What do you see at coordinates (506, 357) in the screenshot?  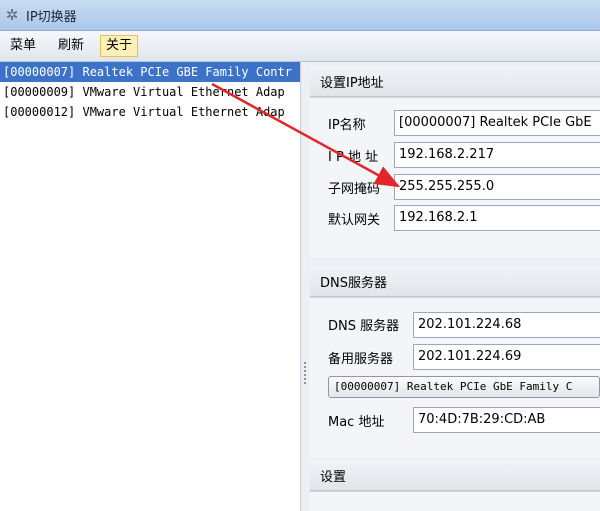 I see `backup-dns-field: 202.101.224.69` at bounding box center [506, 357].